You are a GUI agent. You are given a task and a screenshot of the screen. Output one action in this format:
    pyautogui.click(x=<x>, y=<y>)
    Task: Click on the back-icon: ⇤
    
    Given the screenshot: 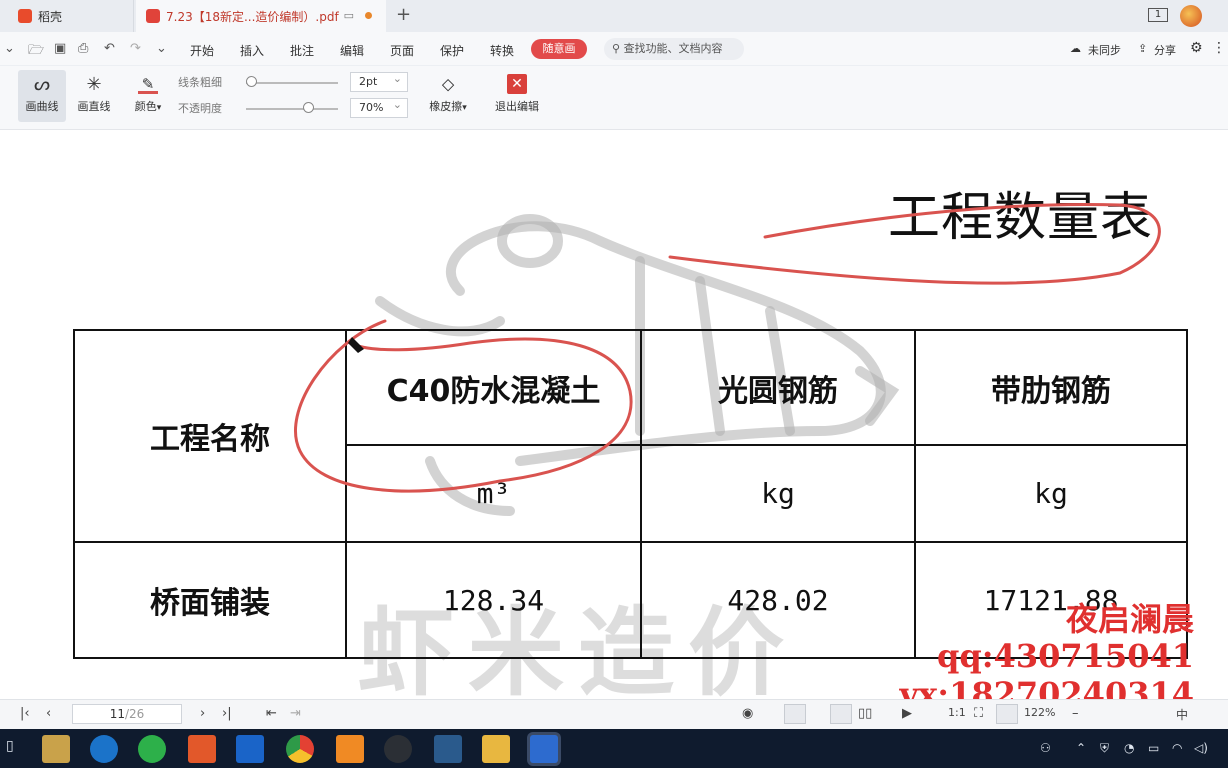 What is the action you would take?
    pyautogui.click(x=271, y=713)
    